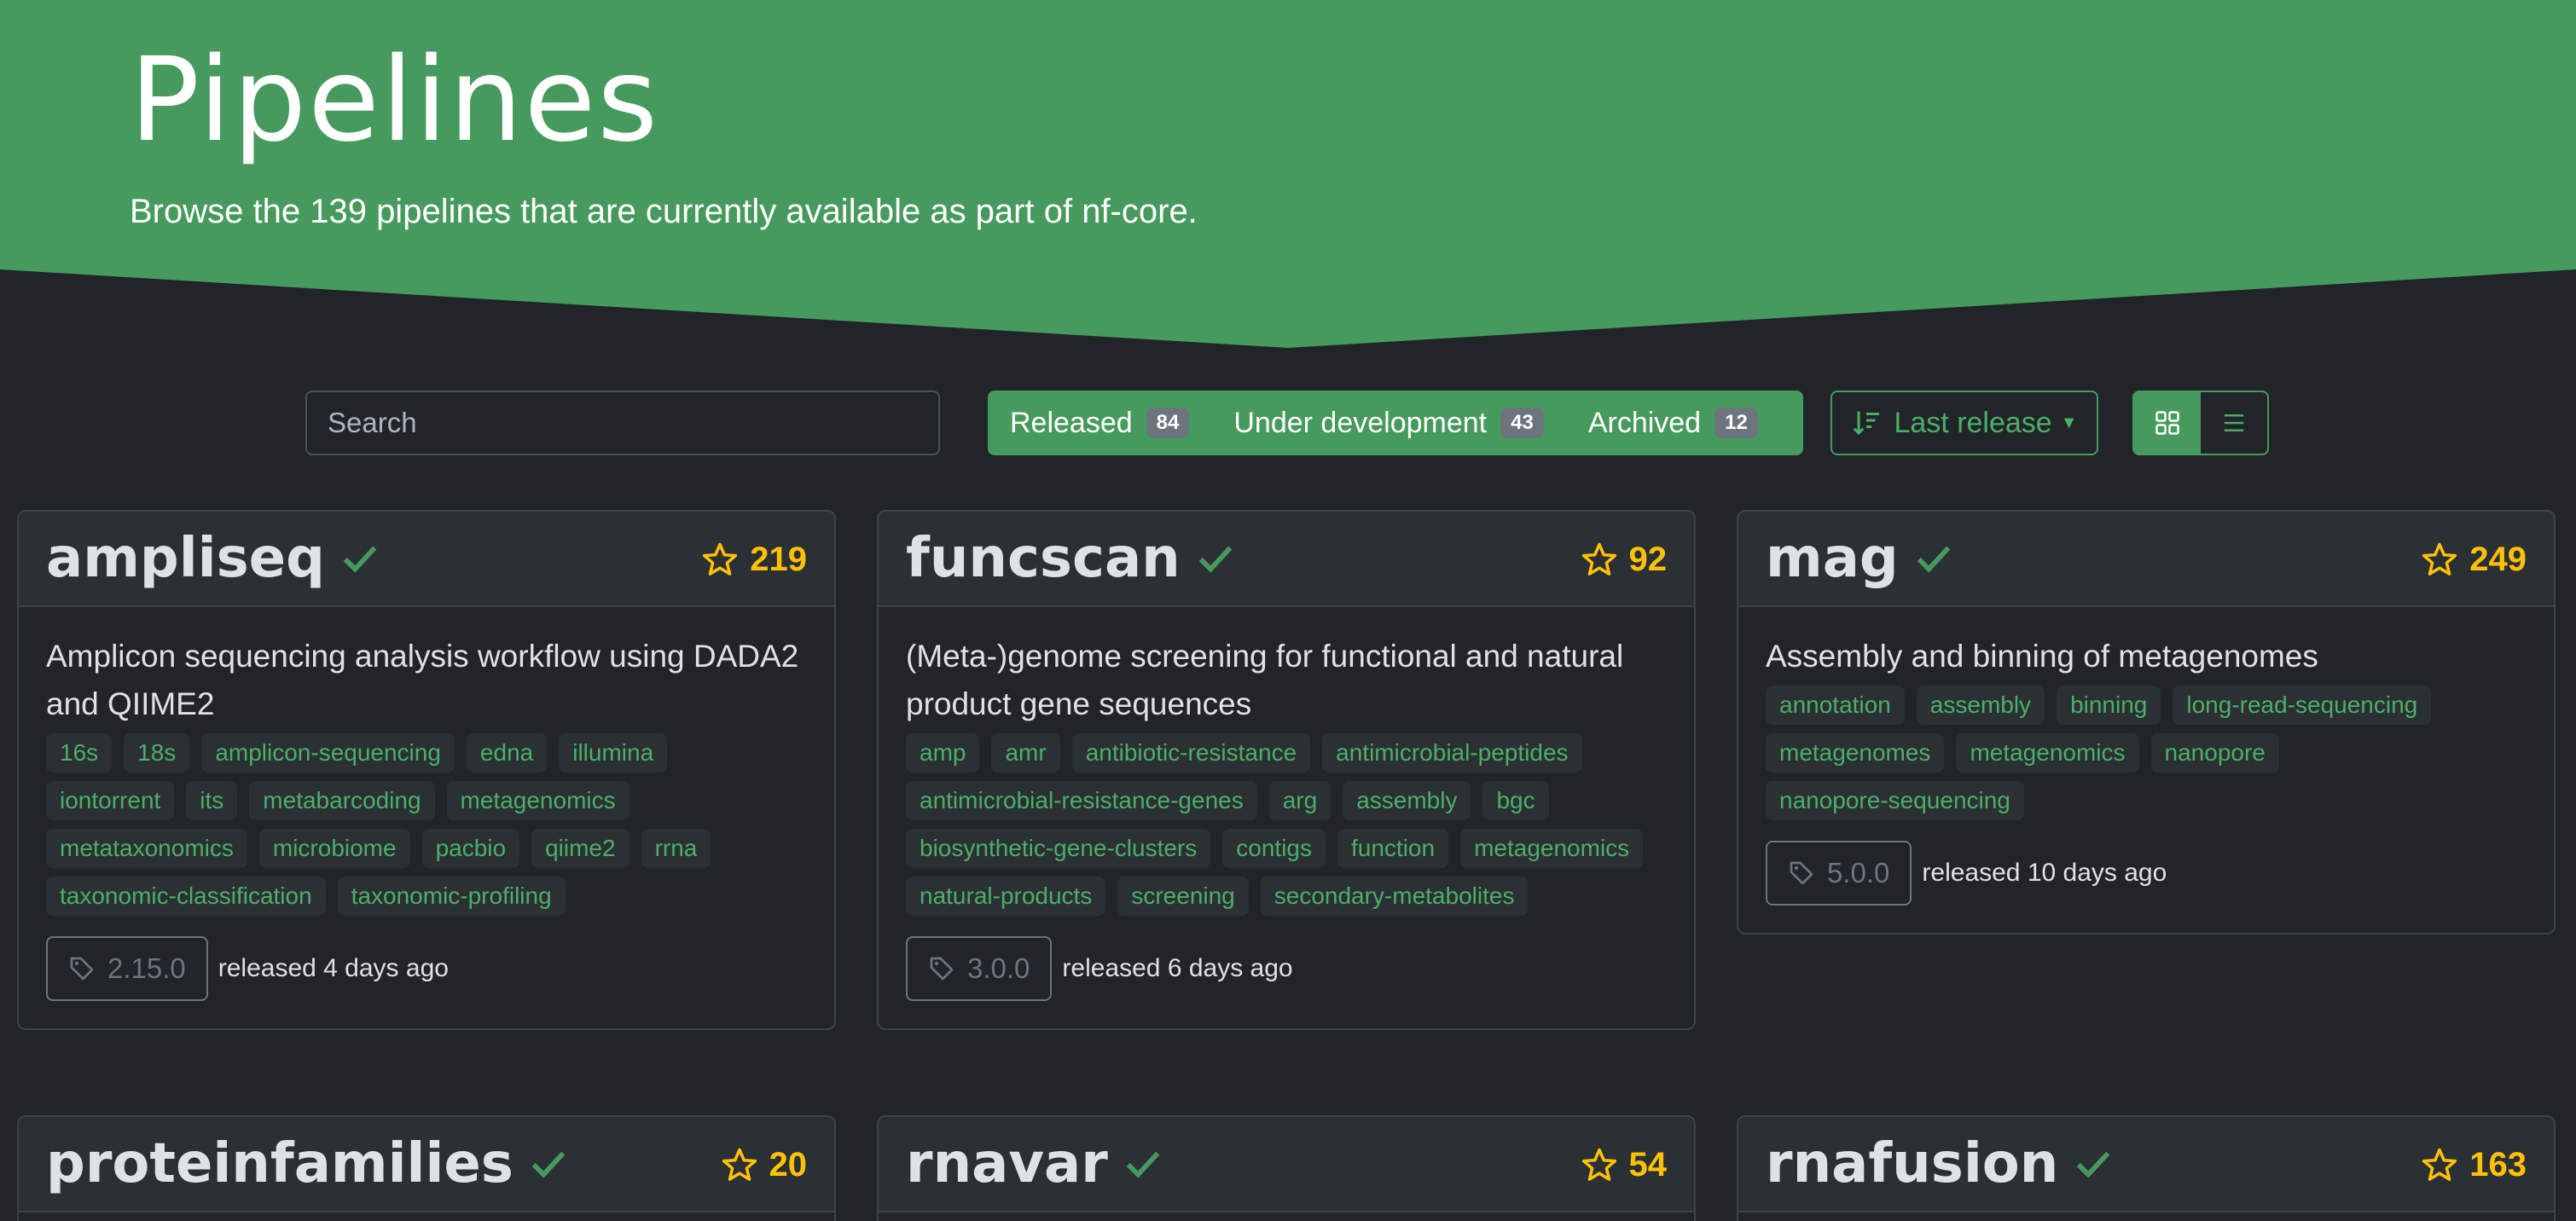 This screenshot has width=2576, height=1221. I want to click on sort-icon, so click(1867, 423).